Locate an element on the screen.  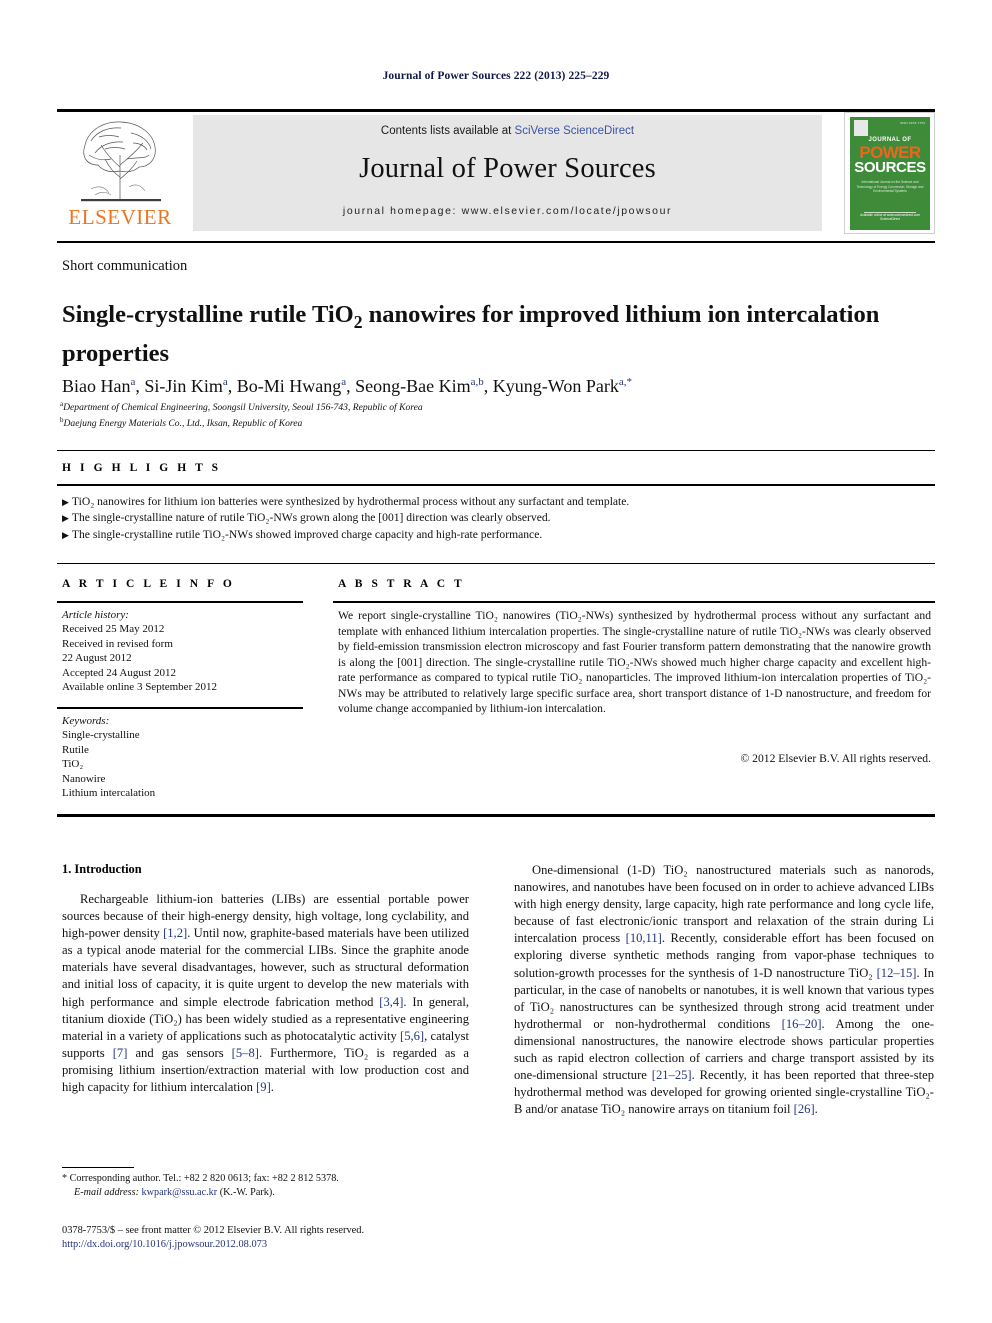
affiliation-marker: a is located at coordinates (62, 404).